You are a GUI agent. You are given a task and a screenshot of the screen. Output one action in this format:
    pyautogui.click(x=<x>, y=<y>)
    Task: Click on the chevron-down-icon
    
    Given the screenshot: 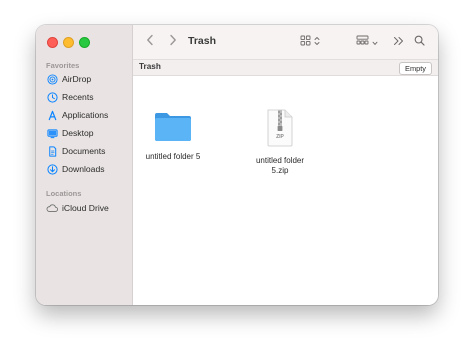 What is the action you would take?
    pyautogui.click(x=375, y=42)
    